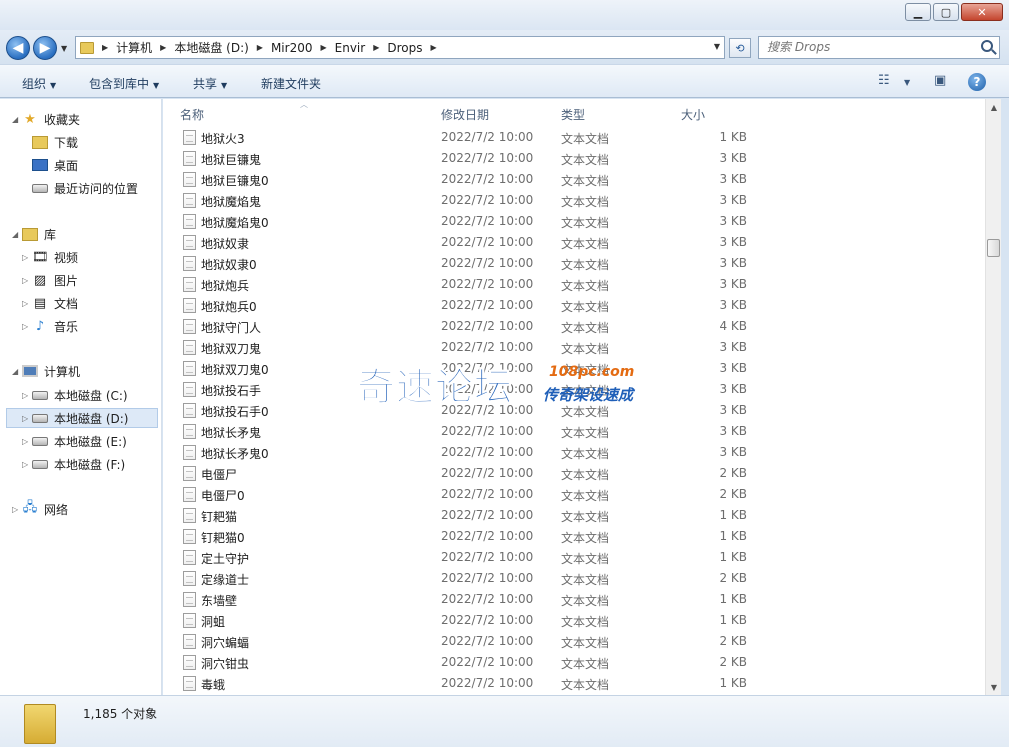 The height and width of the screenshot is (747, 1009). What do you see at coordinates (940, 80) in the screenshot?
I see `preview-pane-icon: ▣` at bounding box center [940, 80].